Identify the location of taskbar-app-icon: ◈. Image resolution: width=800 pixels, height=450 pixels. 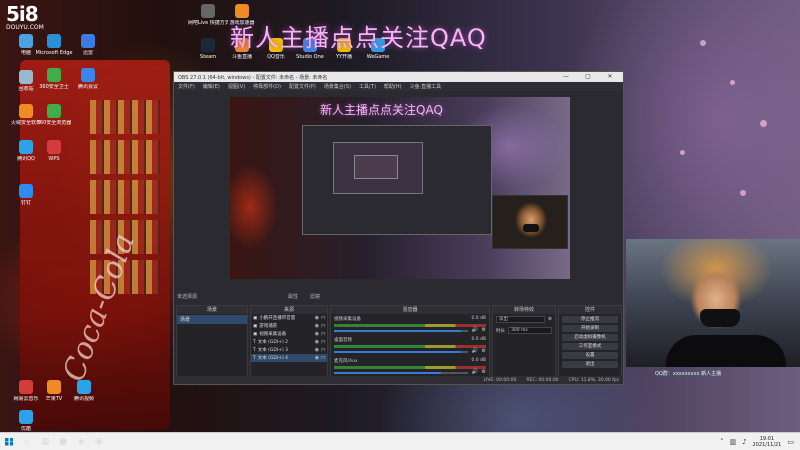
(81, 441).